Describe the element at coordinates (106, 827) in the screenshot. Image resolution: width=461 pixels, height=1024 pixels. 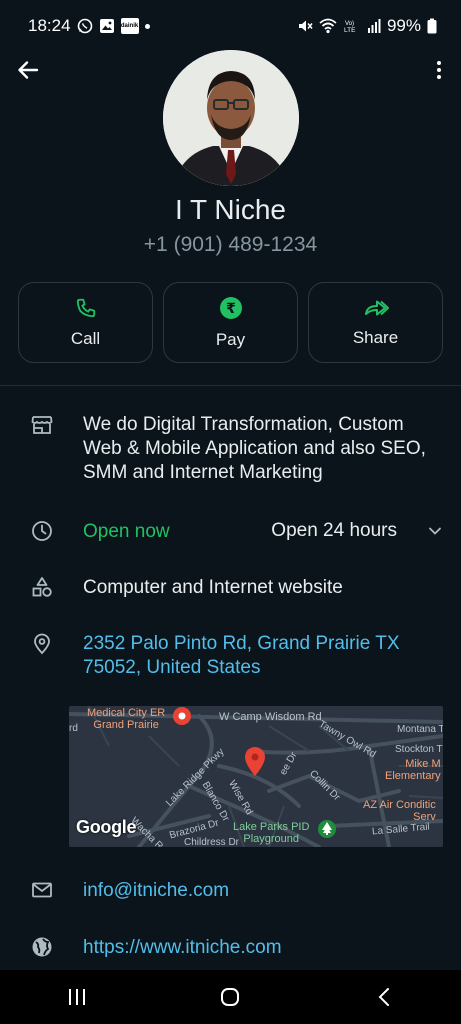
I see `google-logo: Google` at that location.